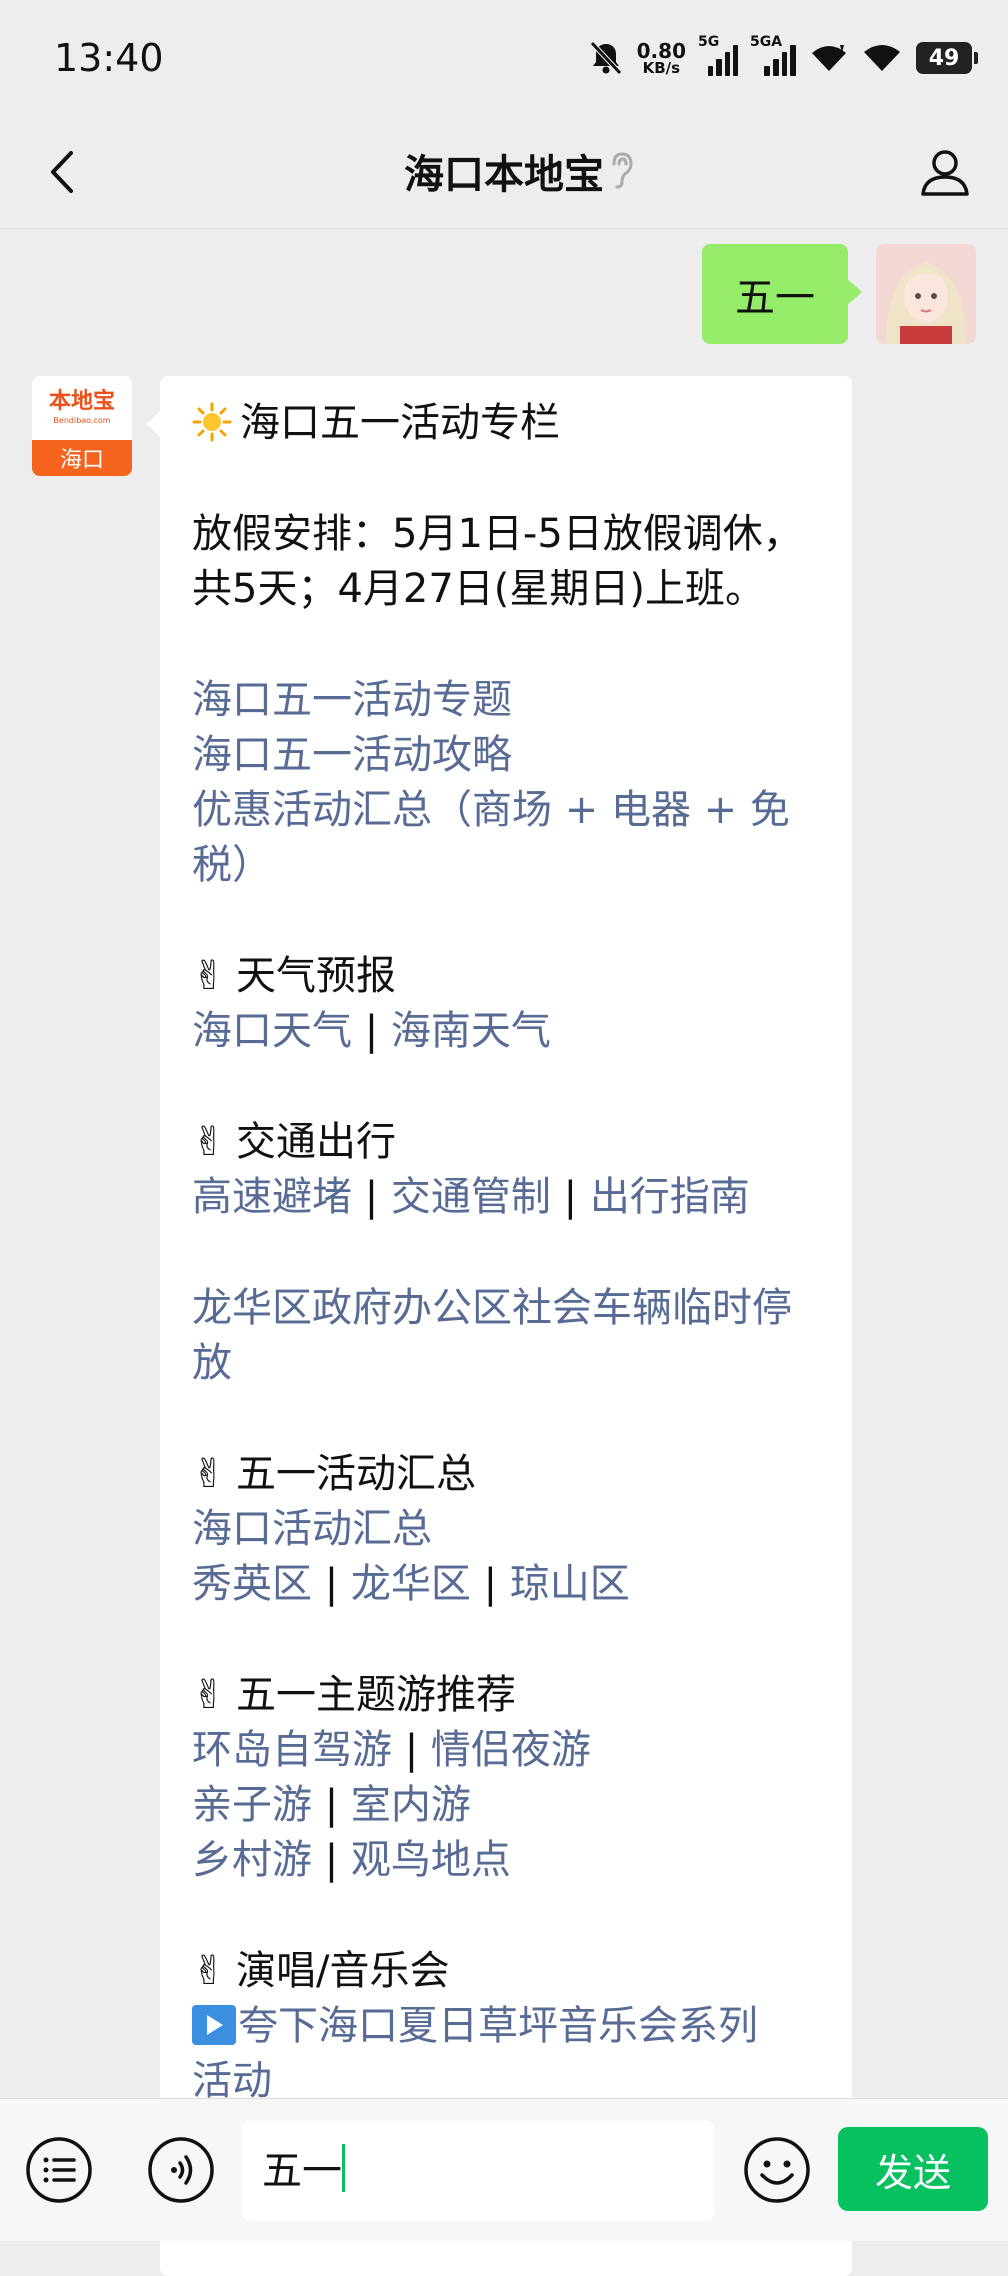 Image resolution: width=1008 pixels, height=2276 pixels. Describe the element at coordinates (507, 1142) in the screenshot. I see `section-traffic: ✌ 交通出行` at that location.